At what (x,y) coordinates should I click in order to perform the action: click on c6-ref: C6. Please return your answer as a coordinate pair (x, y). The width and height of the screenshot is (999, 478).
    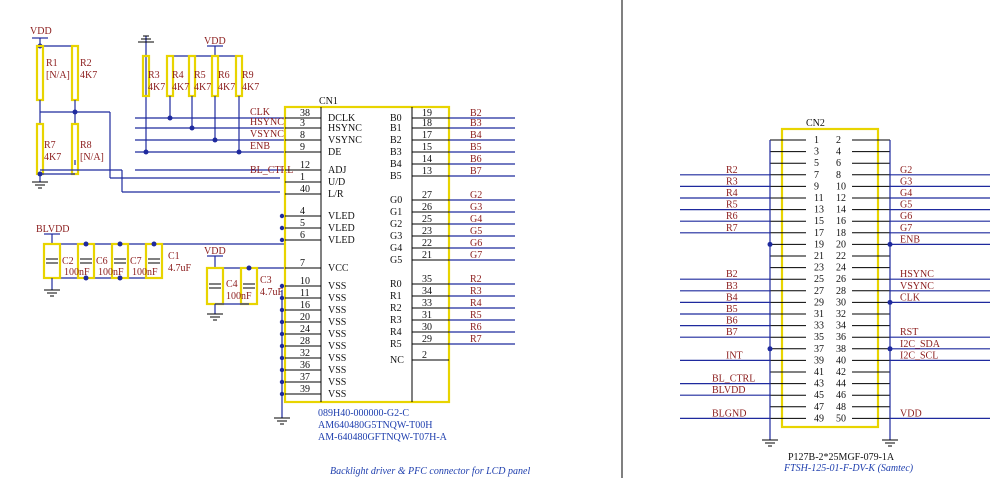
    Looking at the image, I should click on (102, 261).